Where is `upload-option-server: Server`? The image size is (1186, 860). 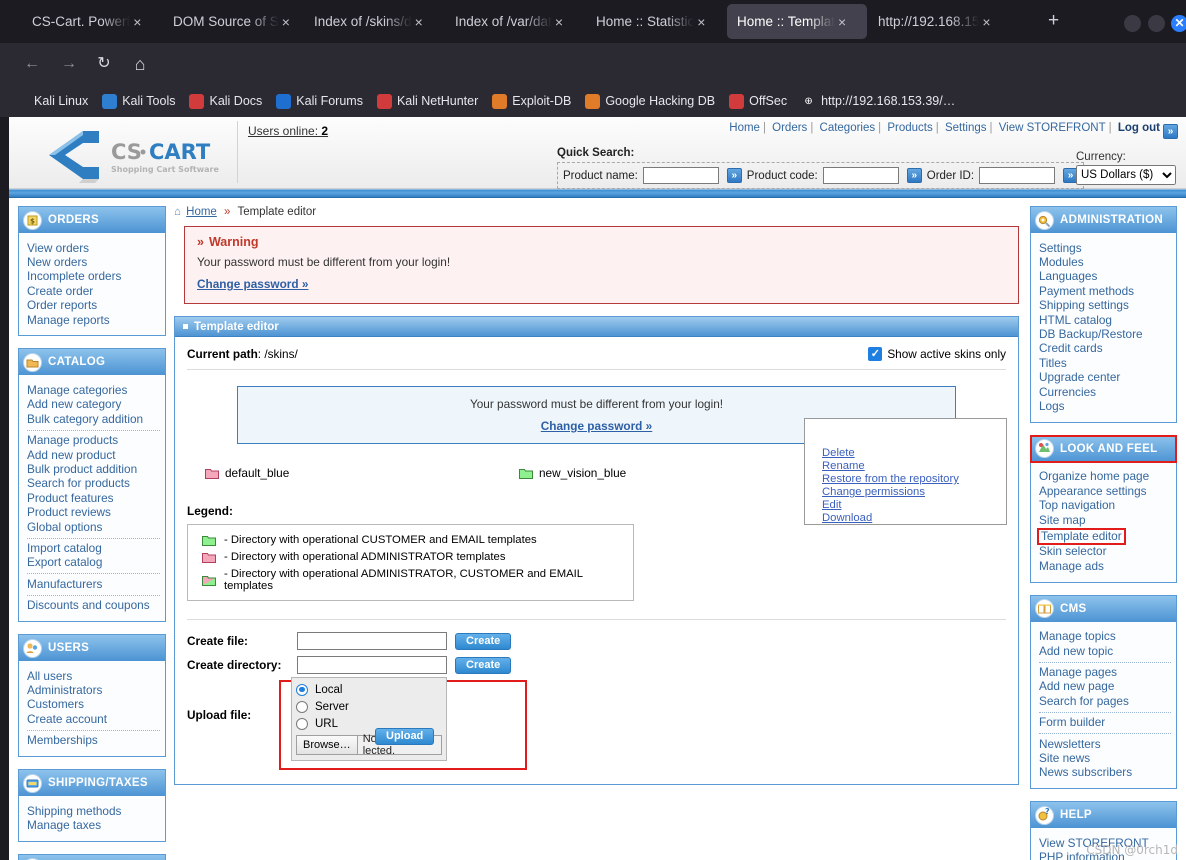 upload-option-server: Server is located at coordinates (369, 706).